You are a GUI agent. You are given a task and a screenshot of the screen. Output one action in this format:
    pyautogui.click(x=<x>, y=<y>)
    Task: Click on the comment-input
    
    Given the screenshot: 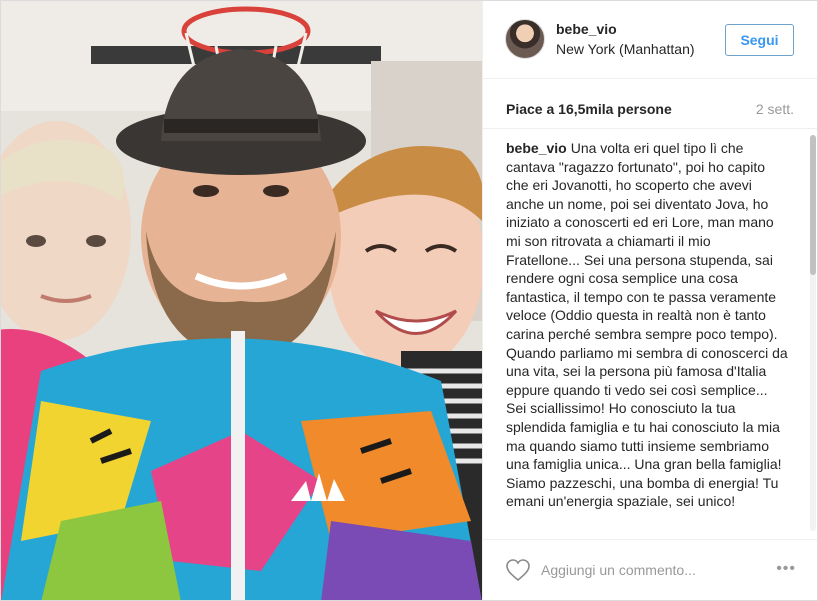 What is the action you would take?
    pyautogui.click(x=646, y=570)
    